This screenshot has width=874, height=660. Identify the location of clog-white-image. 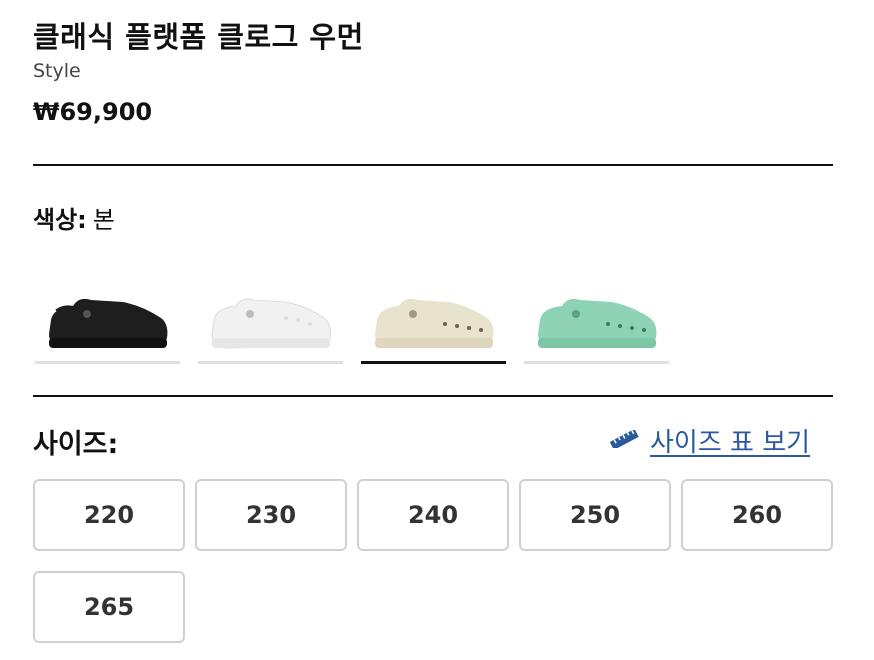
(271, 323).